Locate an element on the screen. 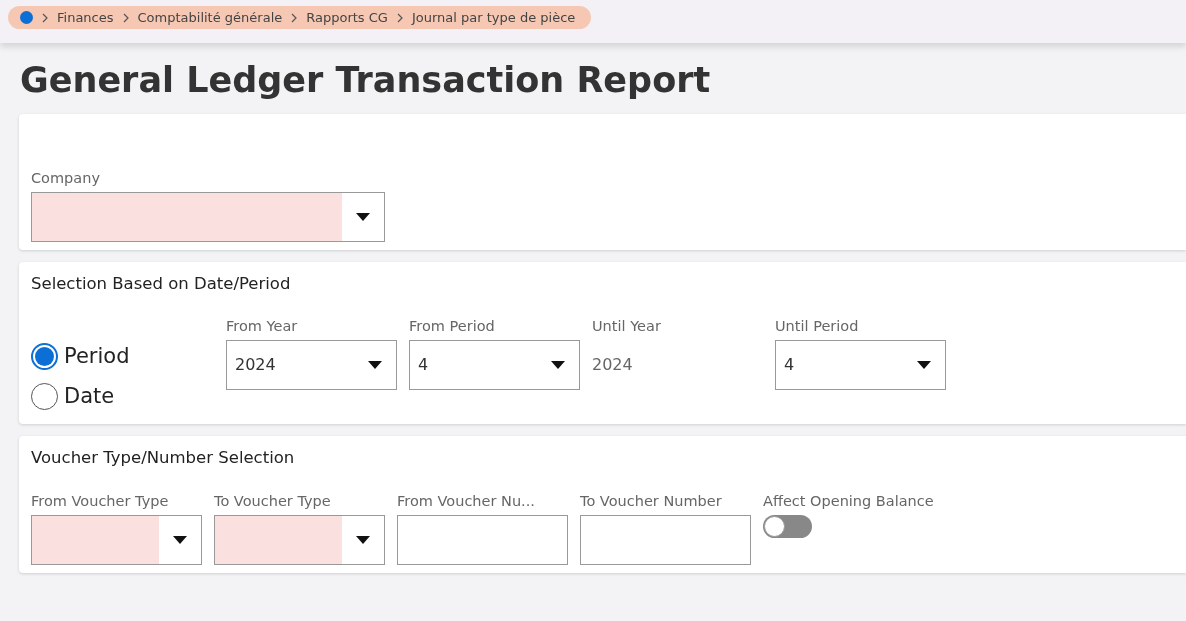 The height and width of the screenshot is (621, 1186). home-icon is located at coordinates (26, 17).